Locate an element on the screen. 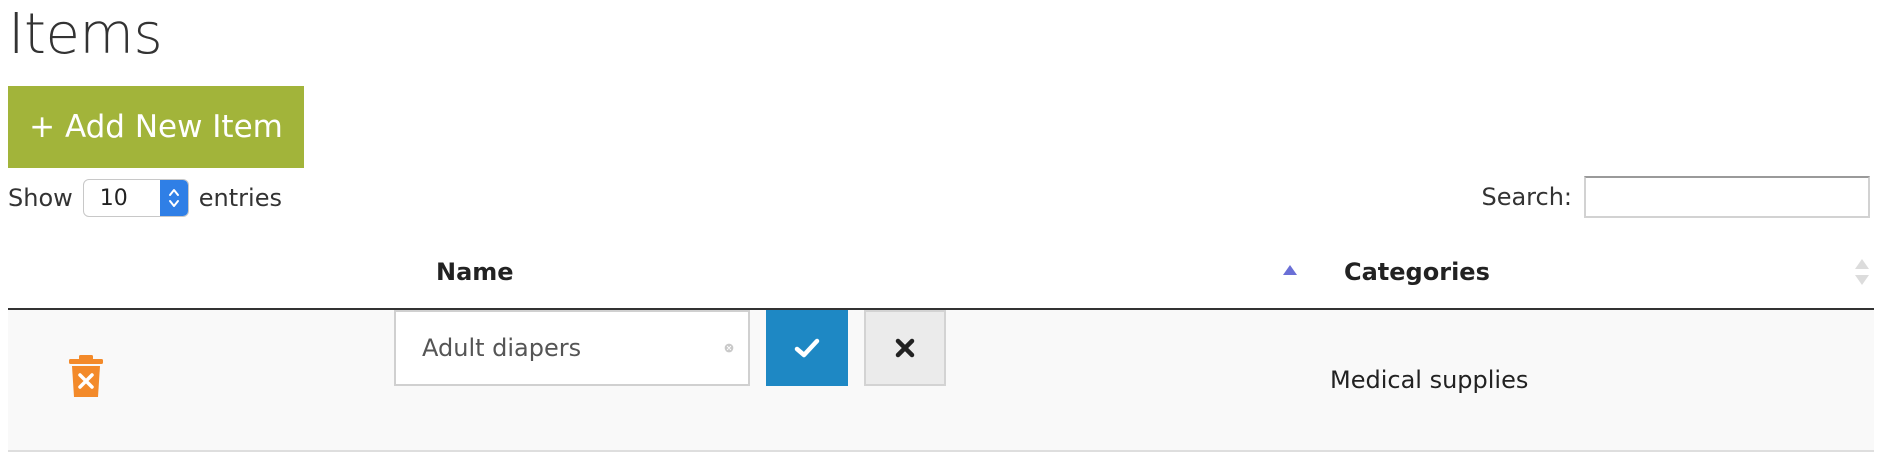  column-header-categories: Categories is located at coordinates (1417, 272).